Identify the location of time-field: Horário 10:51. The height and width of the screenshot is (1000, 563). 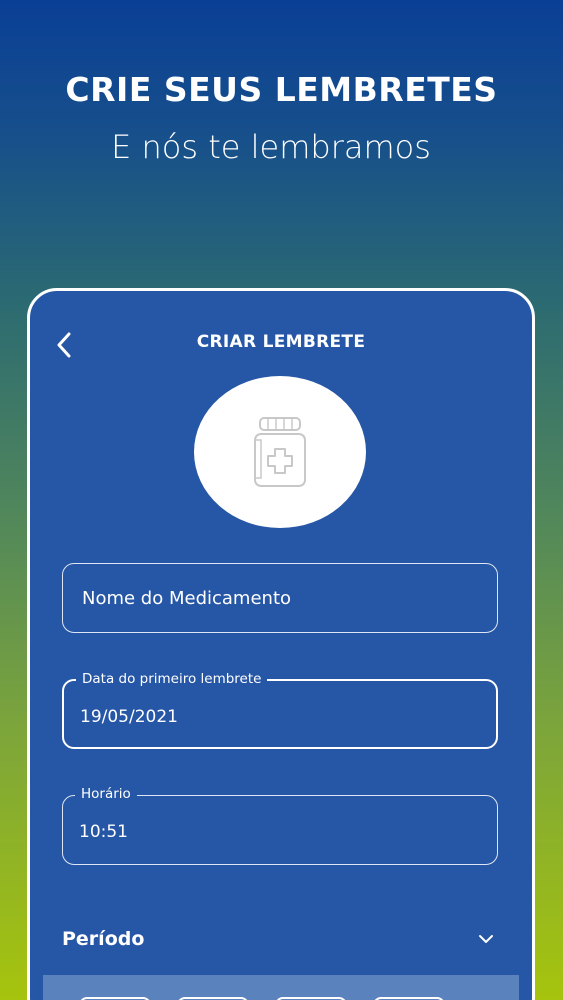
(280, 825).